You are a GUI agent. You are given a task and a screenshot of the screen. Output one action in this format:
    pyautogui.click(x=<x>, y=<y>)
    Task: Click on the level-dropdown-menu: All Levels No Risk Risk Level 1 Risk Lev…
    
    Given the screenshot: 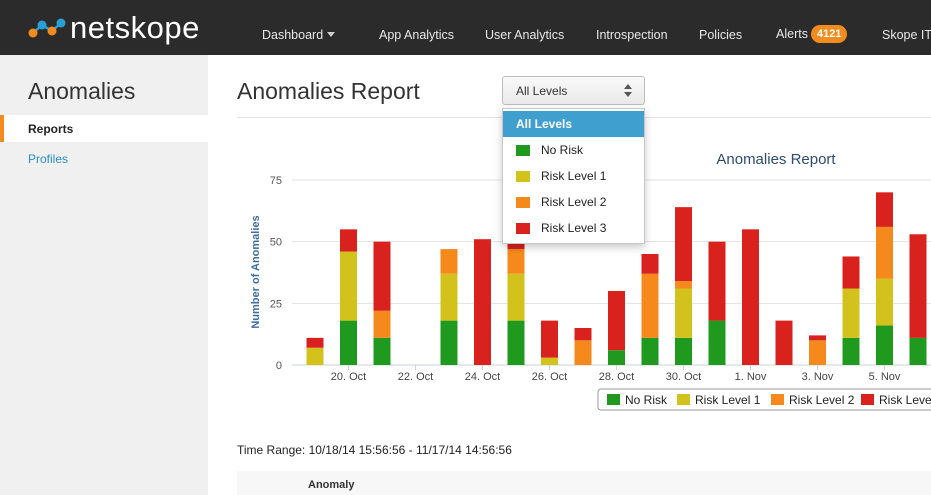 What is the action you would take?
    pyautogui.click(x=573, y=176)
    